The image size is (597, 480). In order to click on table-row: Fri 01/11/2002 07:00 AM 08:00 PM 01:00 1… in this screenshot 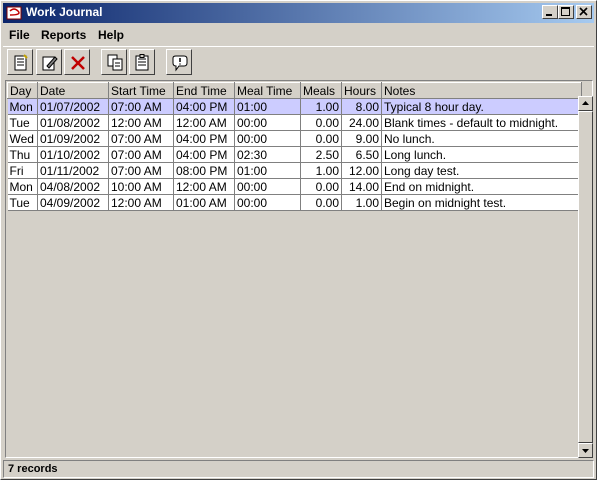, I will do `click(294, 170)`.